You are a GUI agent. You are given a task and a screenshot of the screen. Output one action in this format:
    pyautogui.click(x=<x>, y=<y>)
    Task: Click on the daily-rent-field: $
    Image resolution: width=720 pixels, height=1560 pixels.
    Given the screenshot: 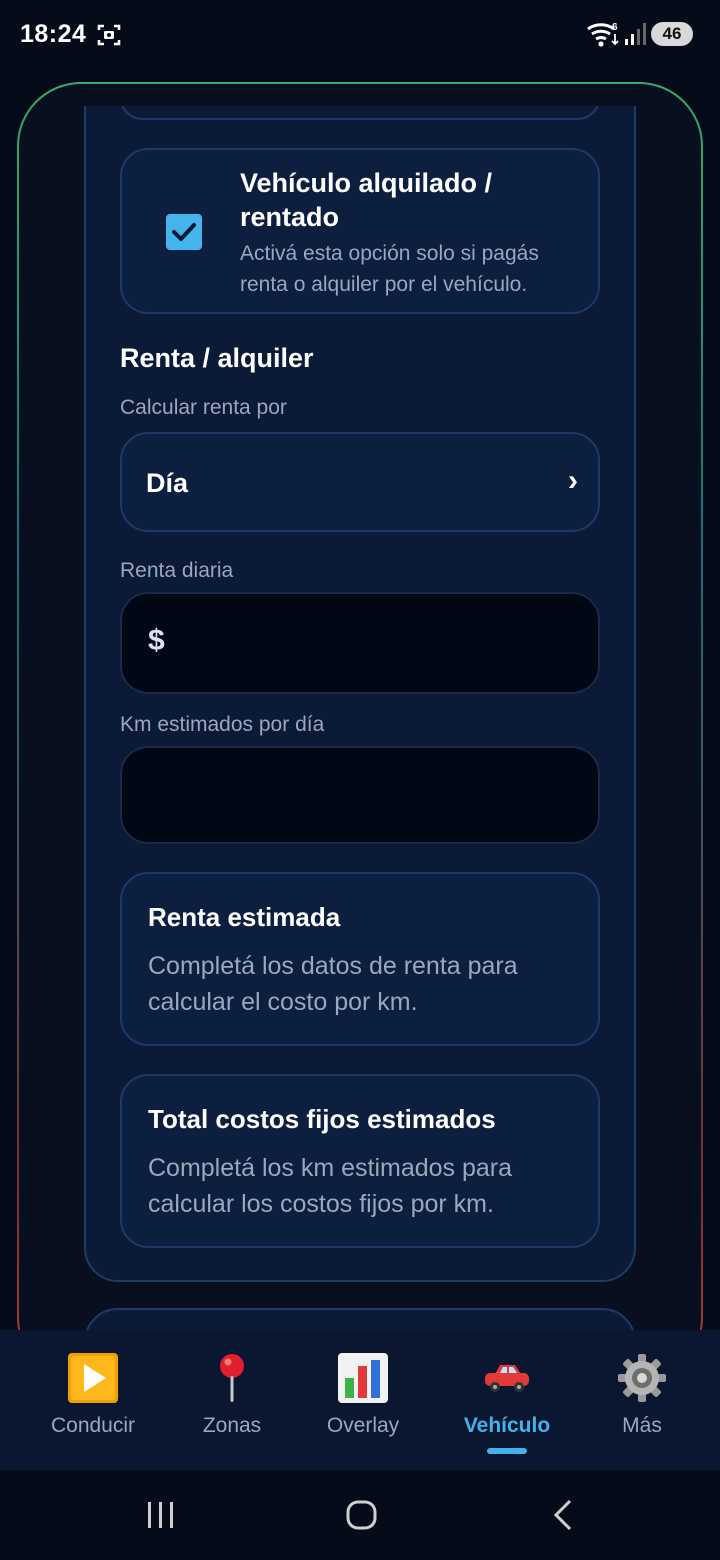 What is the action you would take?
    pyautogui.click(x=360, y=643)
    